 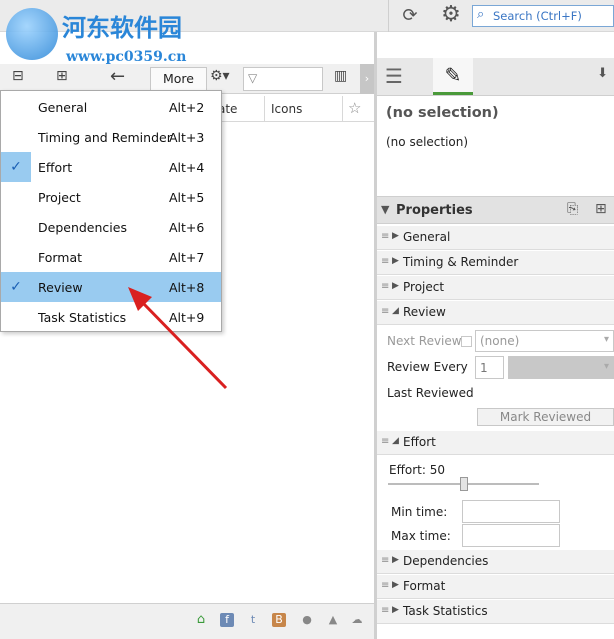 What do you see at coordinates (187, 197) in the screenshot?
I see `menu-item-shortcut: Alt+5` at bounding box center [187, 197].